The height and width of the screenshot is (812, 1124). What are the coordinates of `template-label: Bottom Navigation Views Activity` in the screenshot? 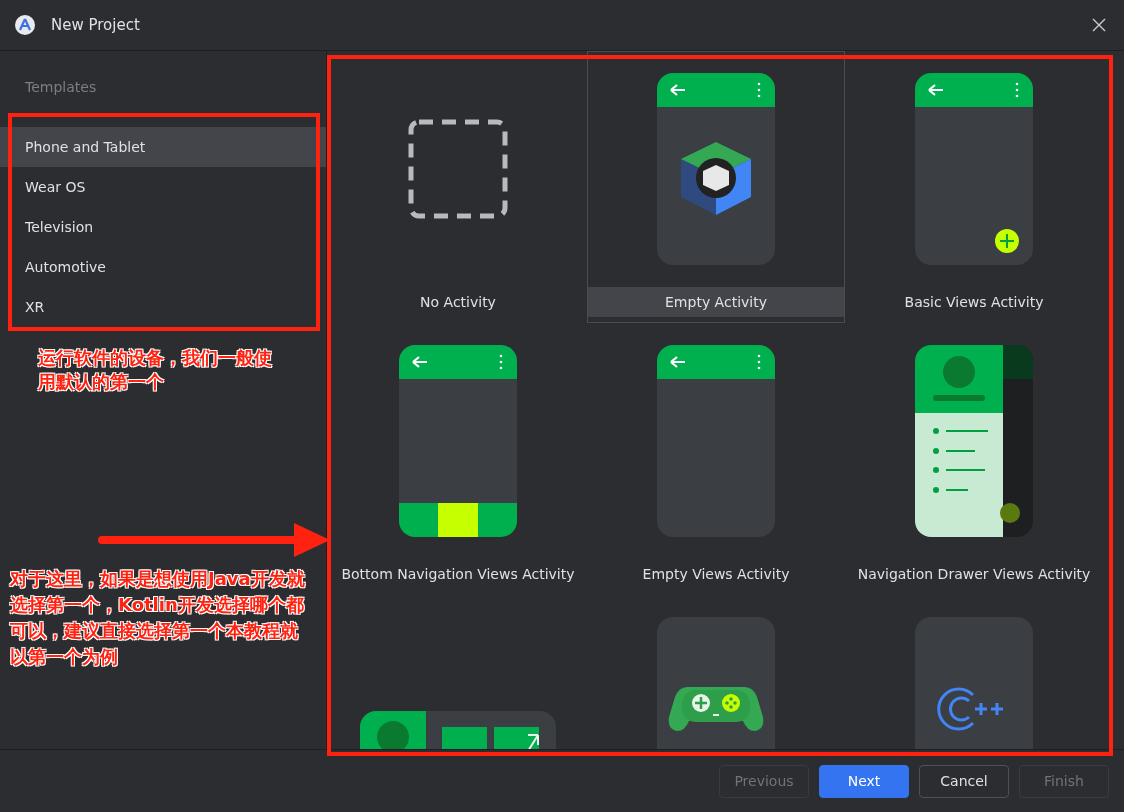 It's located at (458, 574).